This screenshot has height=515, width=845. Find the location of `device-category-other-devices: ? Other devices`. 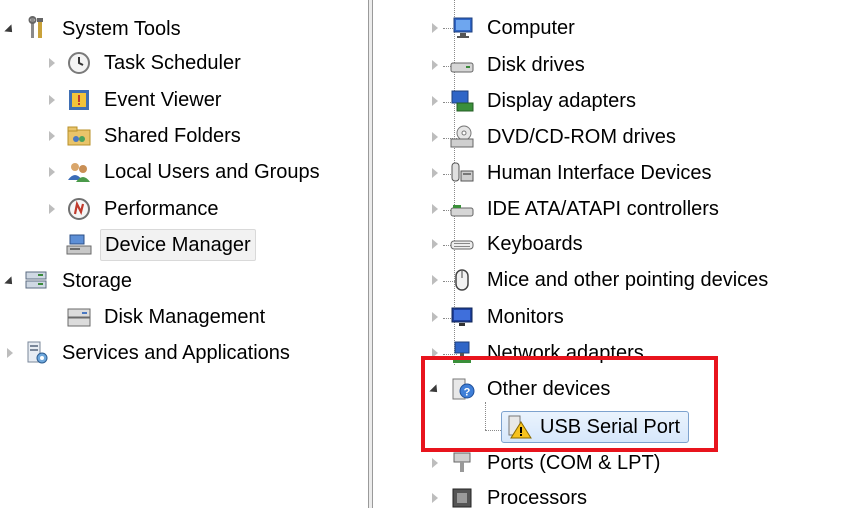

device-category-other-devices: ? Other devices is located at coordinates (520, 389).